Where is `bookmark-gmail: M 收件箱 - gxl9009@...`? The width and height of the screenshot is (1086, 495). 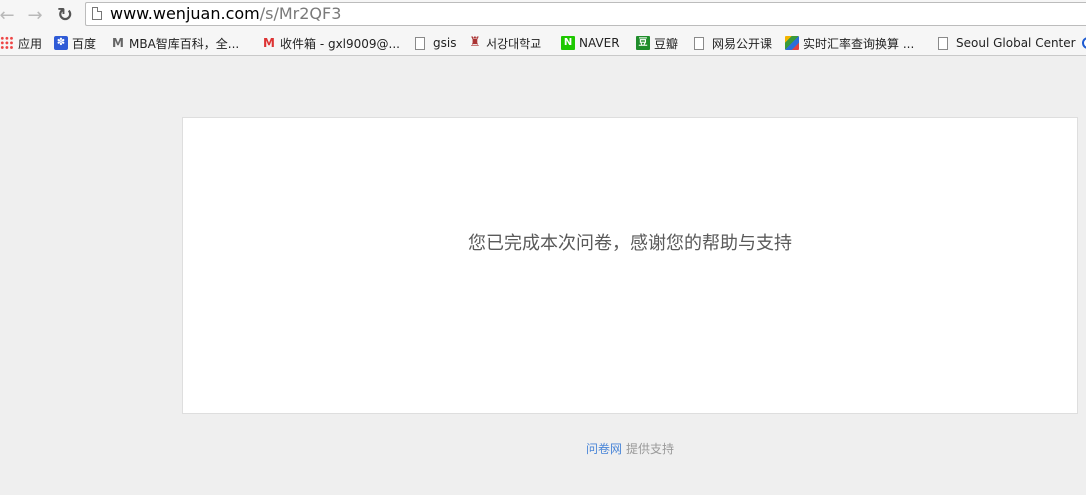 bookmark-gmail: M 收件箱 - gxl9009@... is located at coordinates (331, 43).